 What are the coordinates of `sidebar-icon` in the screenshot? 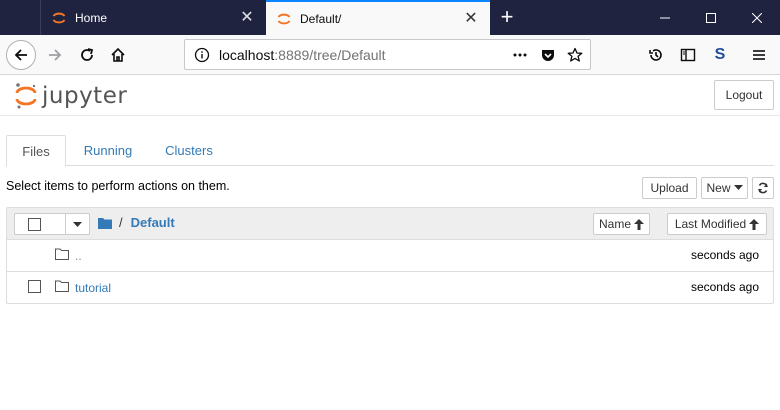 It's located at (688, 55).